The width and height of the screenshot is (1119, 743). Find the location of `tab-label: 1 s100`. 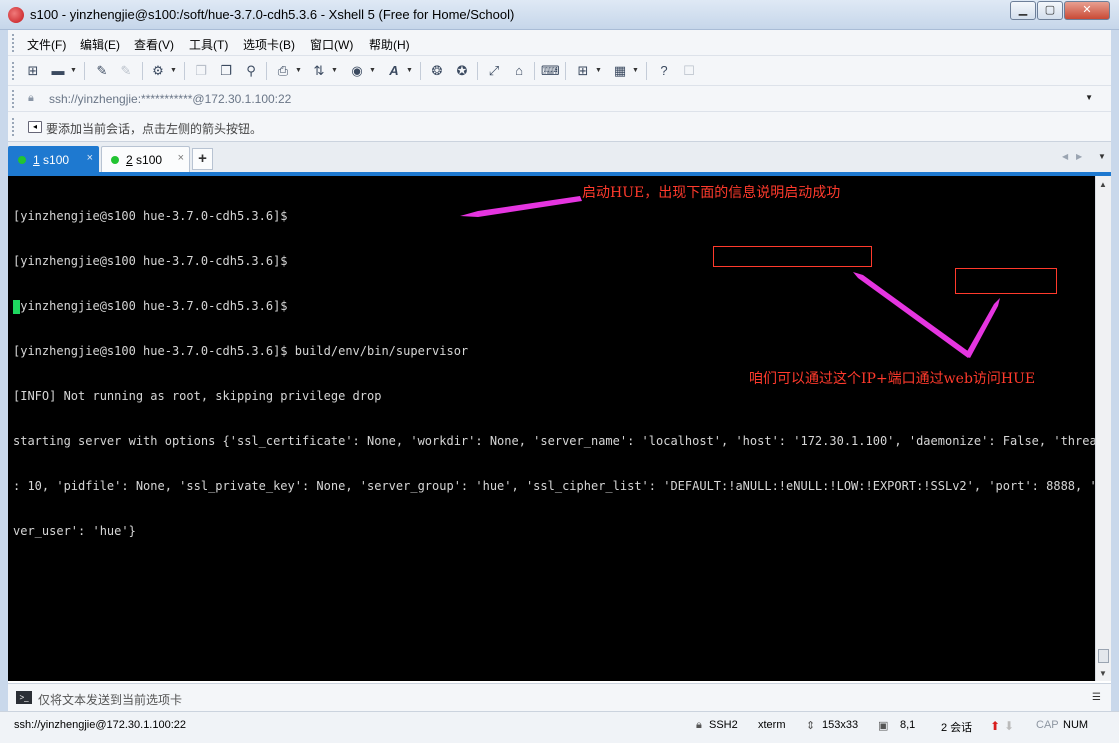

tab-label: 1 s100 is located at coordinates (51, 160).